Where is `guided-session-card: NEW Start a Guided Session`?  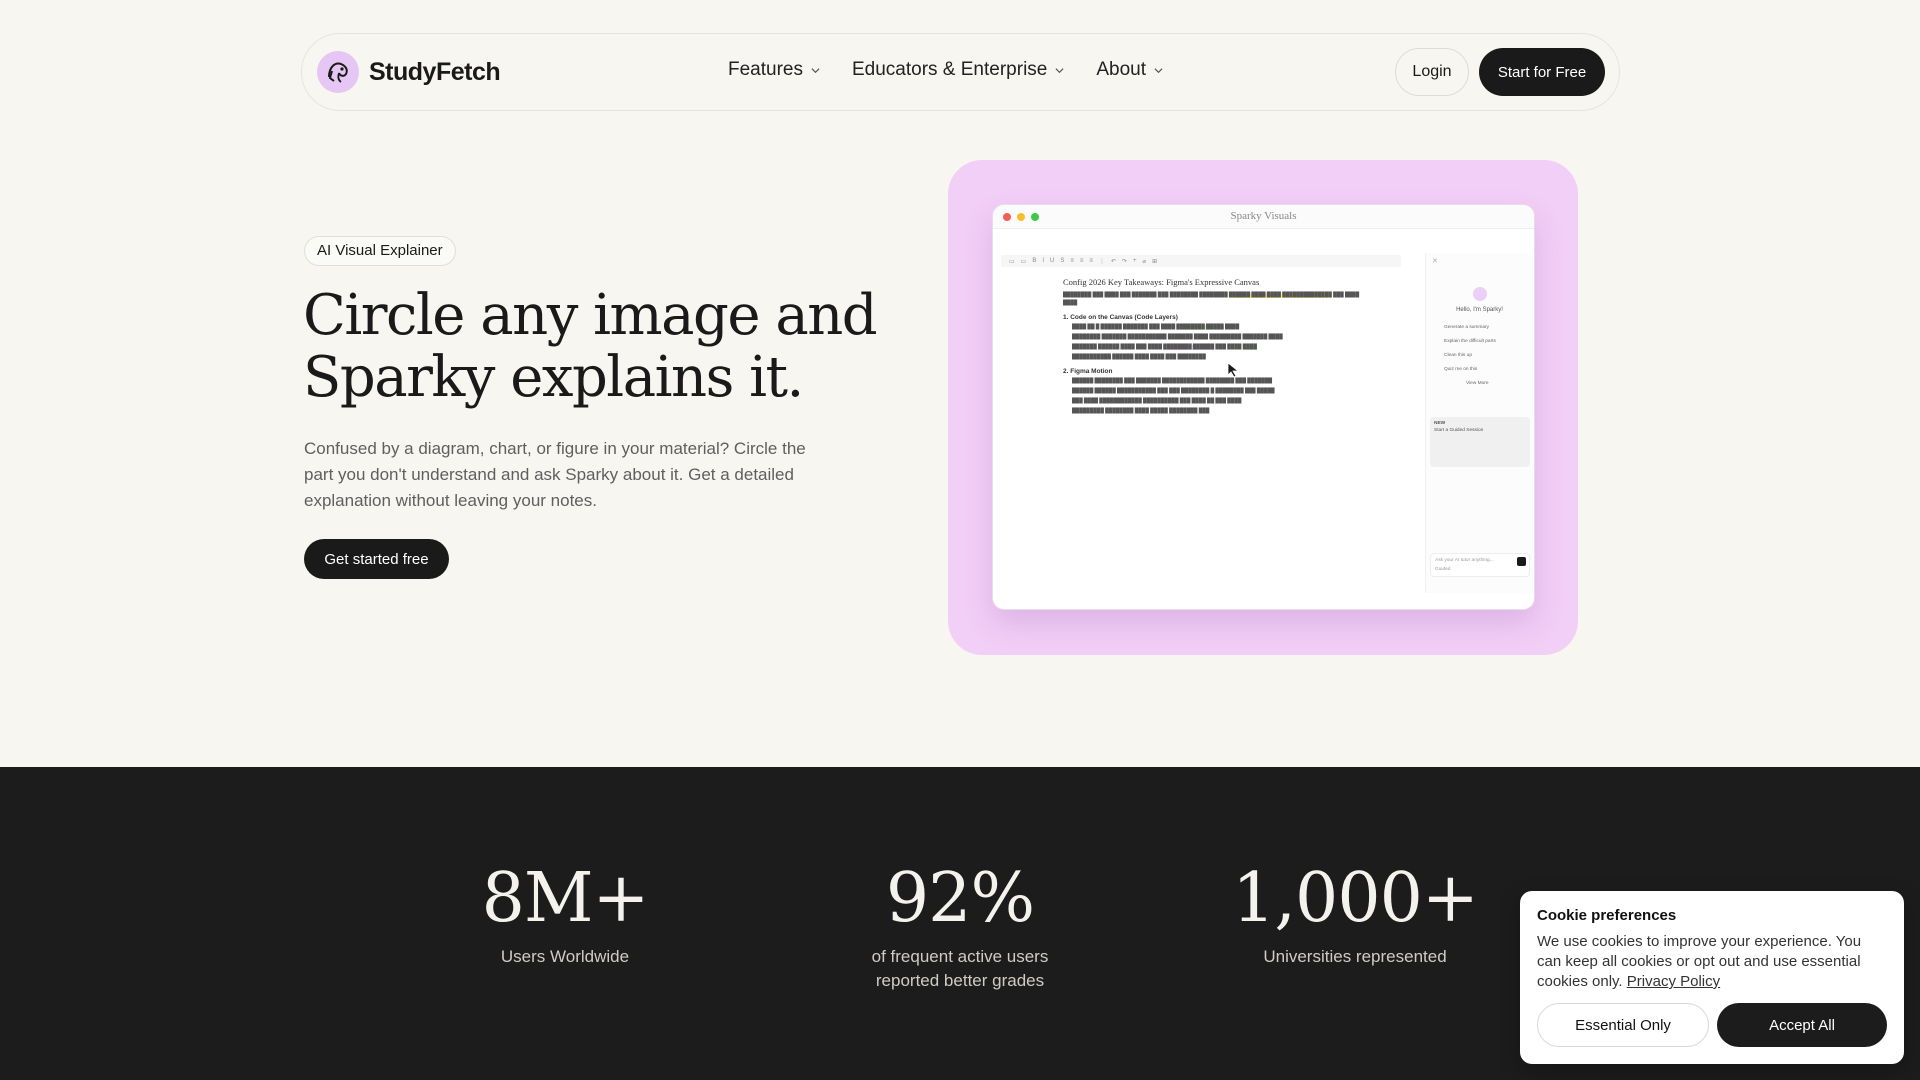 guided-session-card: NEW Start a Guided Session is located at coordinates (1480, 442).